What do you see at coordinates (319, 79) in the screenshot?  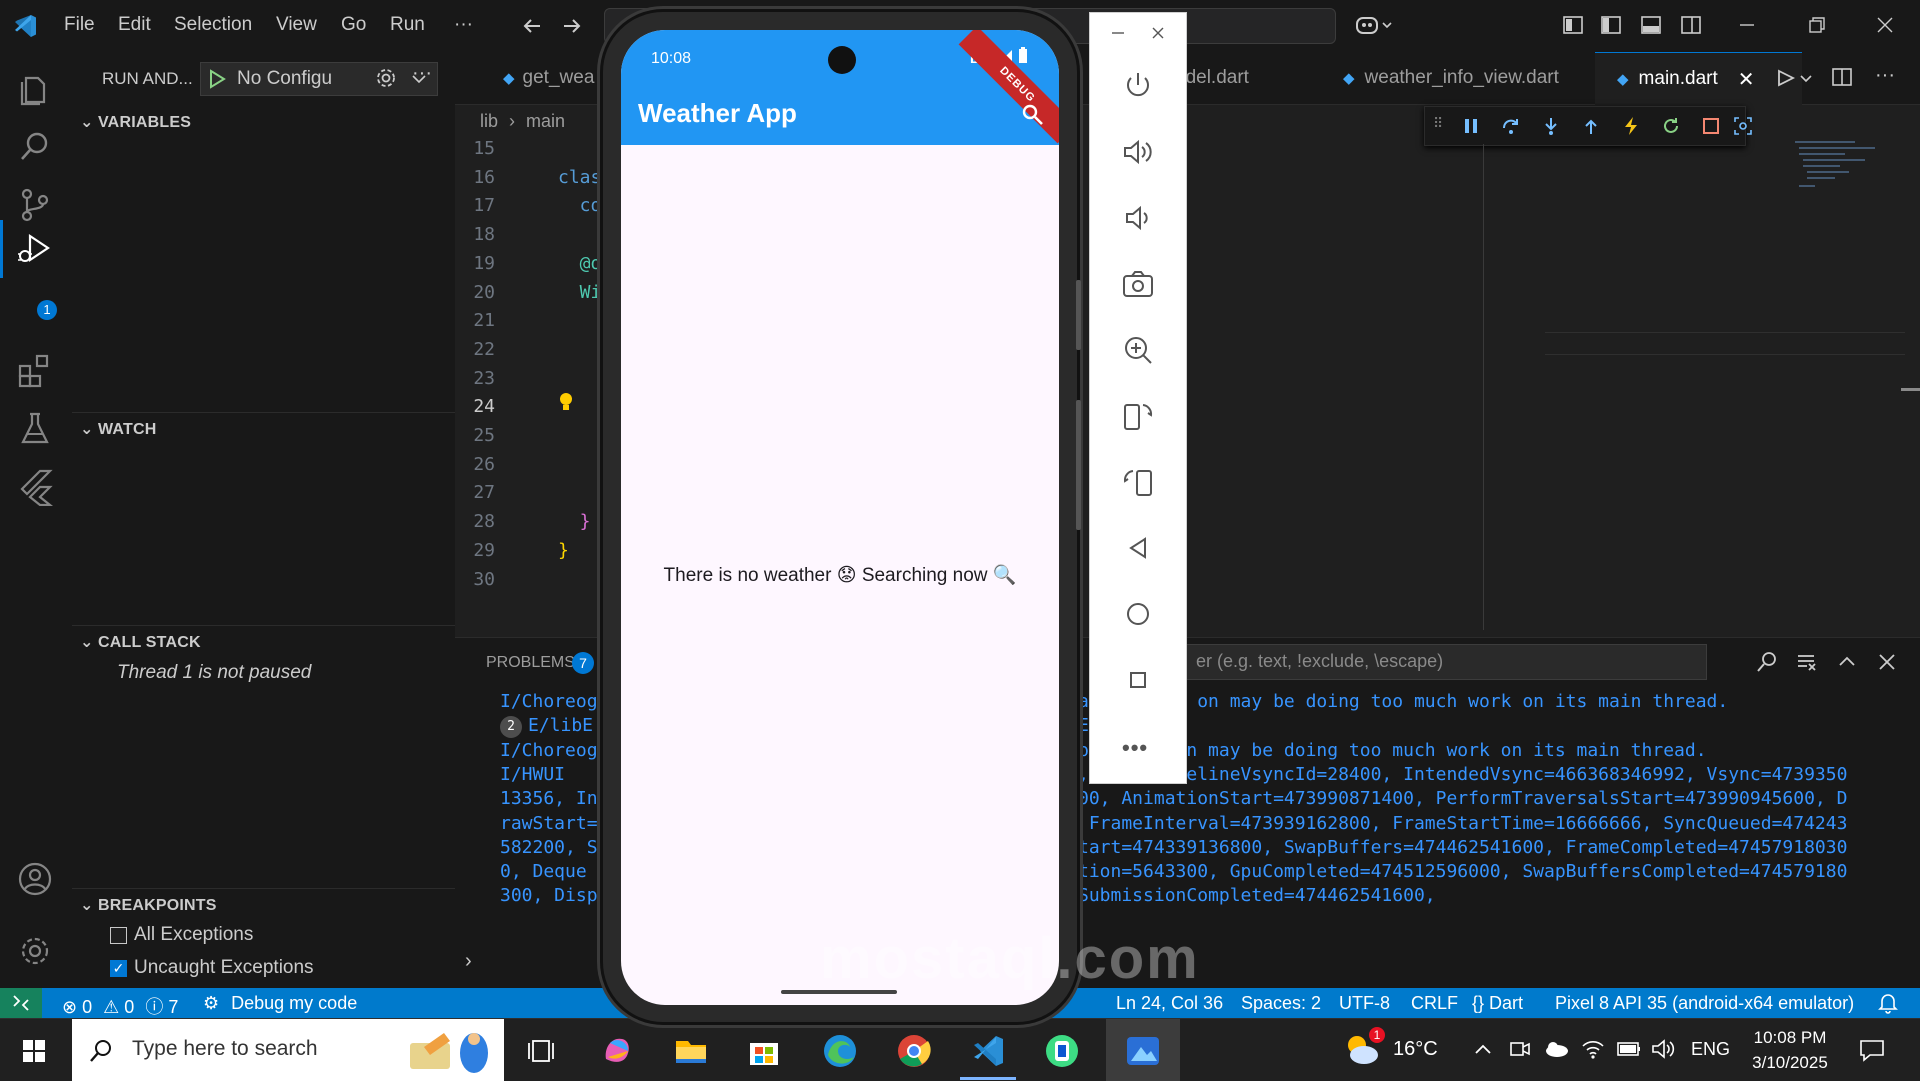 I see `launch-config-select: No Configu` at bounding box center [319, 79].